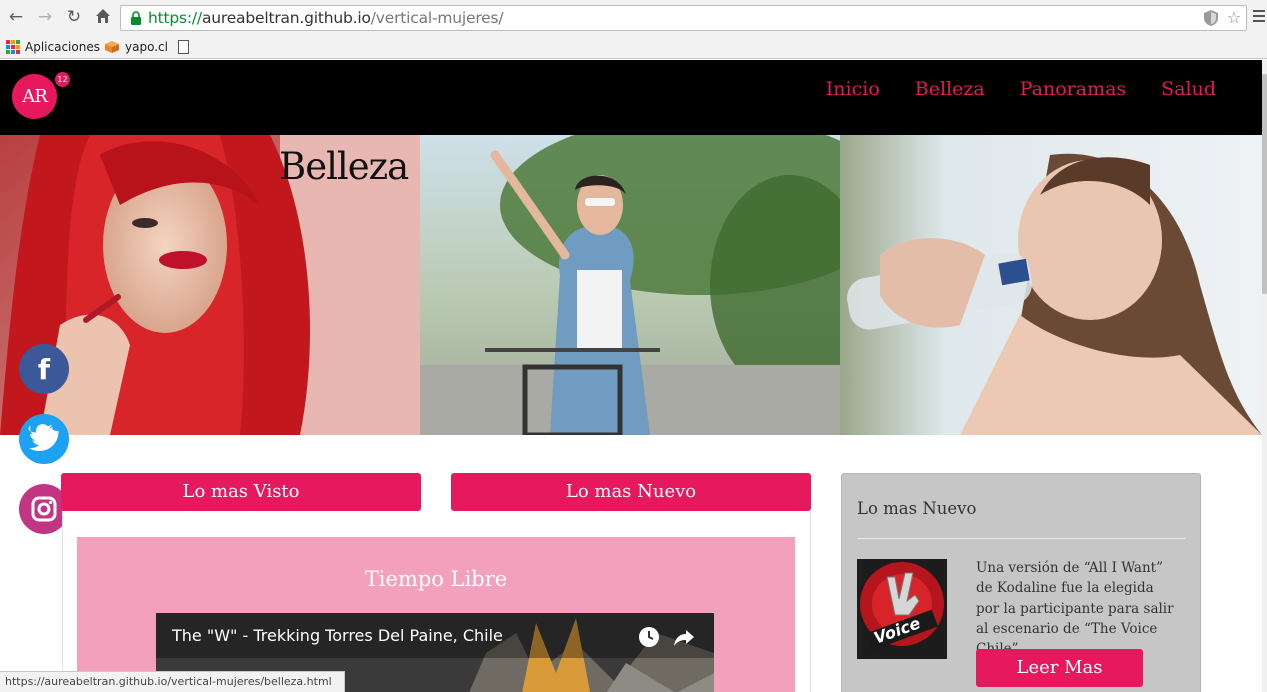  What do you see at coordinates (44, 439) in the screenshot?
I see `twitter-icon` at bounding box center [44, 439].